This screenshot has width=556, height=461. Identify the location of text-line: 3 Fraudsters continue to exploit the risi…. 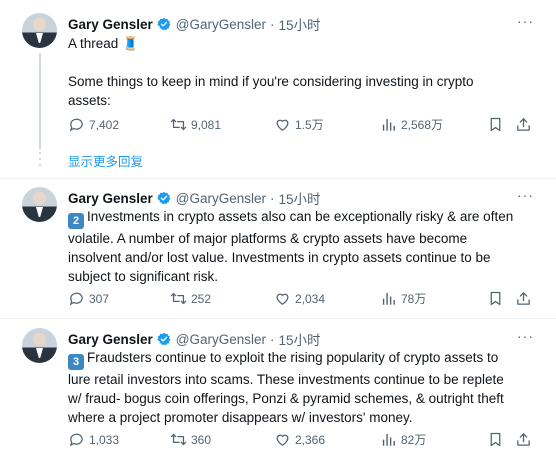
(299, 359).